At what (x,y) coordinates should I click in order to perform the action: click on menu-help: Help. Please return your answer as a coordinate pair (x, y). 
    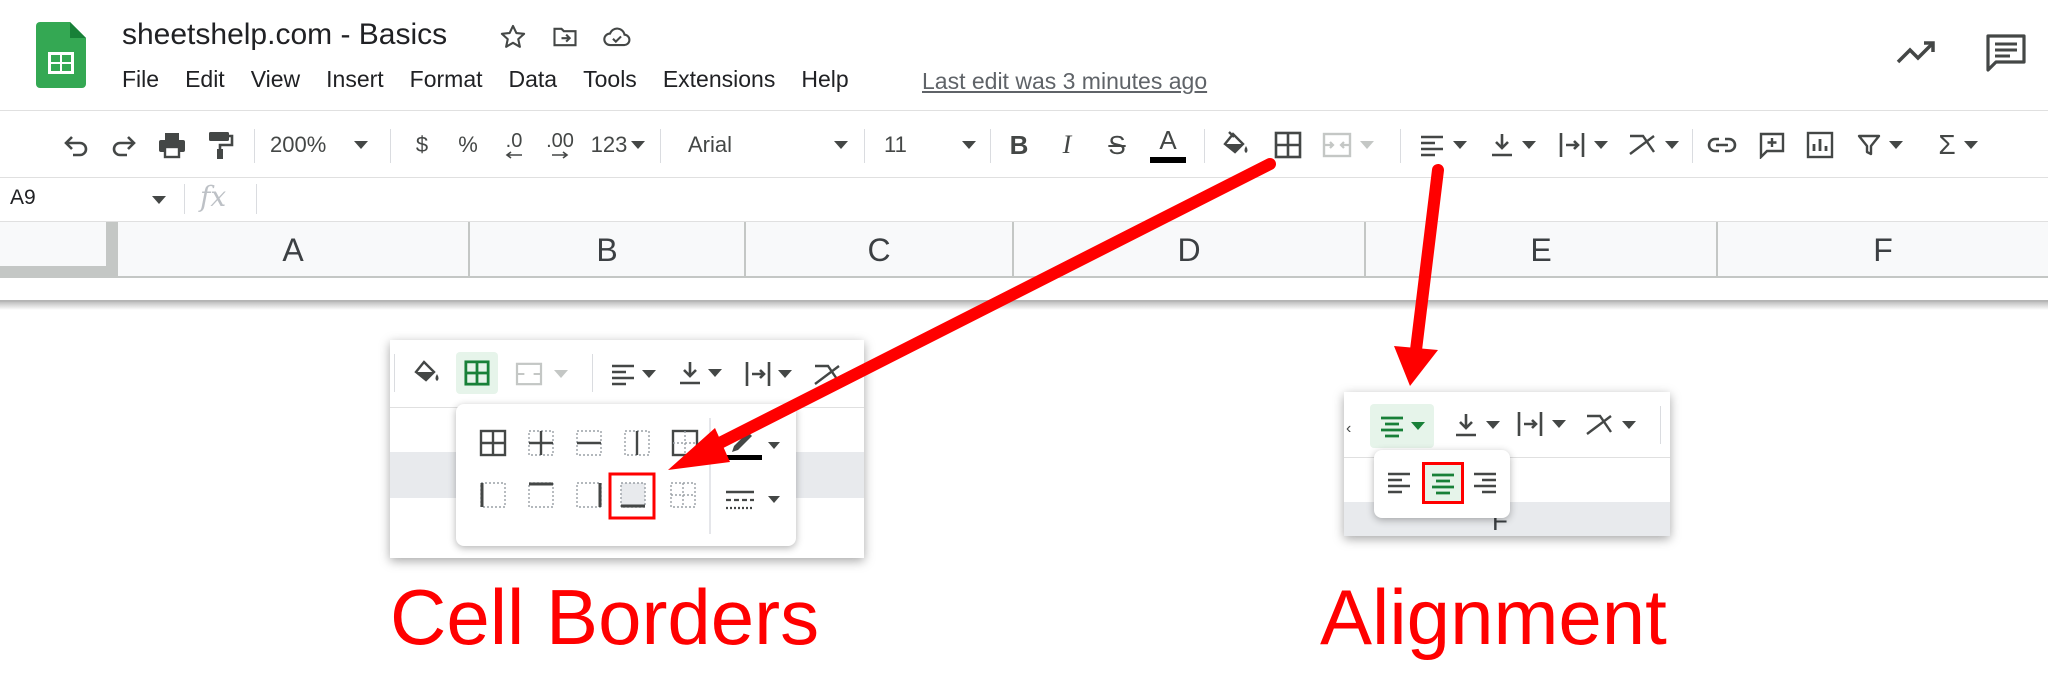
    Looking at the image, I should click on (824, 79).